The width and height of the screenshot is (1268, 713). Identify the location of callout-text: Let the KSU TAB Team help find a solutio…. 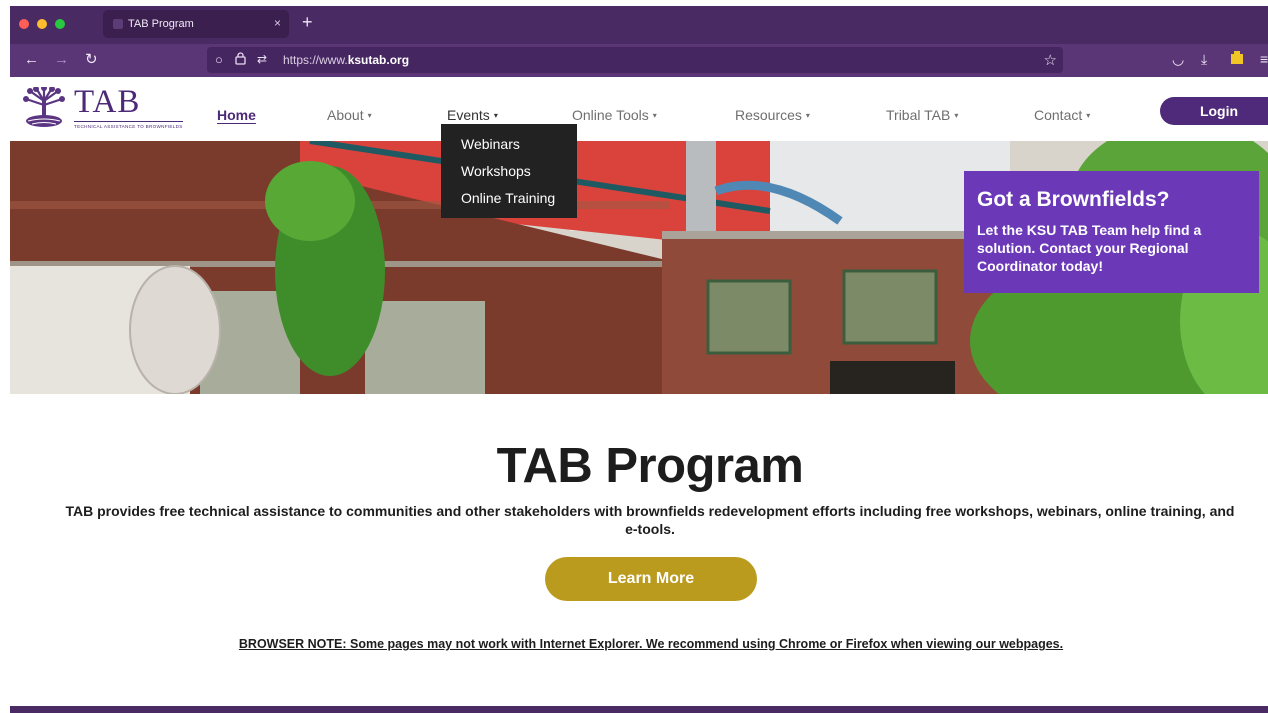
(1089, 248).